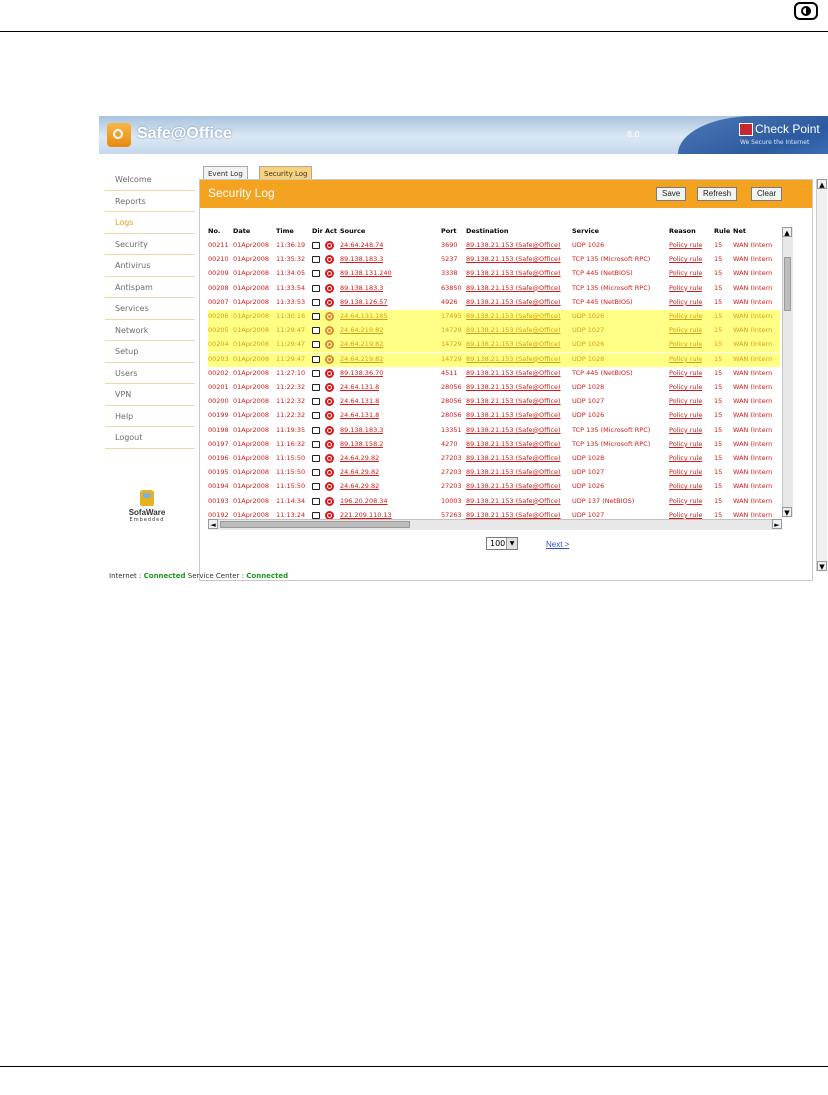 This screenshot has width=828, height=1095. I want to click on cell-source: 89.138.158.2, so click(361, 444).